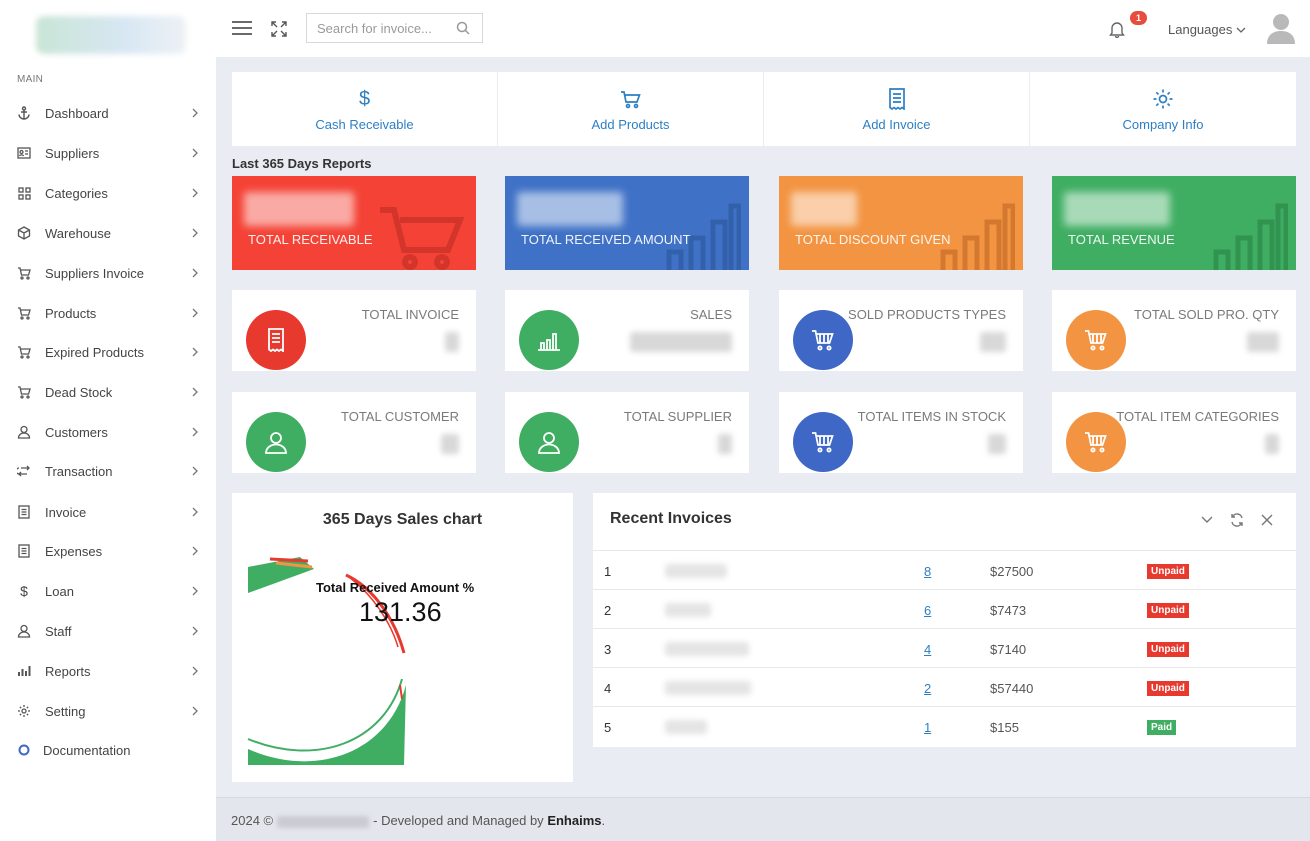 The width and height of the screenshot is (1310, 841). What do you see at coordinates (108, 631) in the screenshot?
I see `sidebar-item-staff: Staff` at bounding box center [108, 631].